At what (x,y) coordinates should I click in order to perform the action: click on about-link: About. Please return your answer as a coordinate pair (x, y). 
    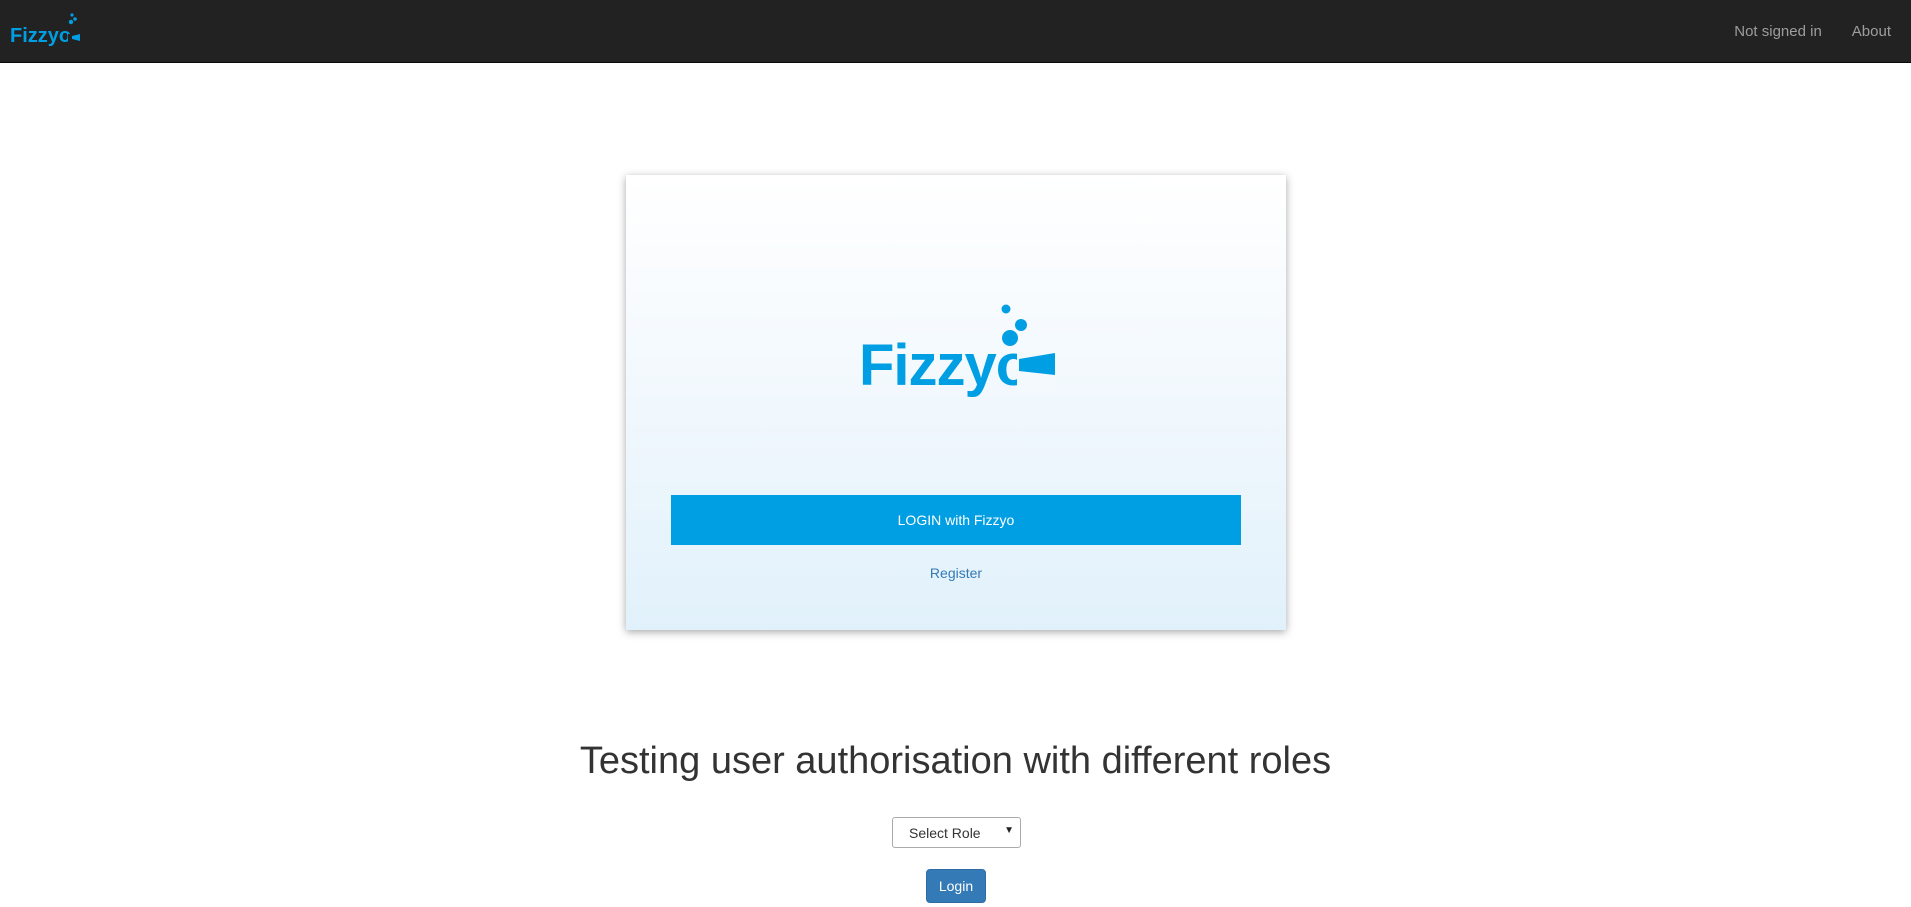
    Looking at the image, I should click on (1874, 31).